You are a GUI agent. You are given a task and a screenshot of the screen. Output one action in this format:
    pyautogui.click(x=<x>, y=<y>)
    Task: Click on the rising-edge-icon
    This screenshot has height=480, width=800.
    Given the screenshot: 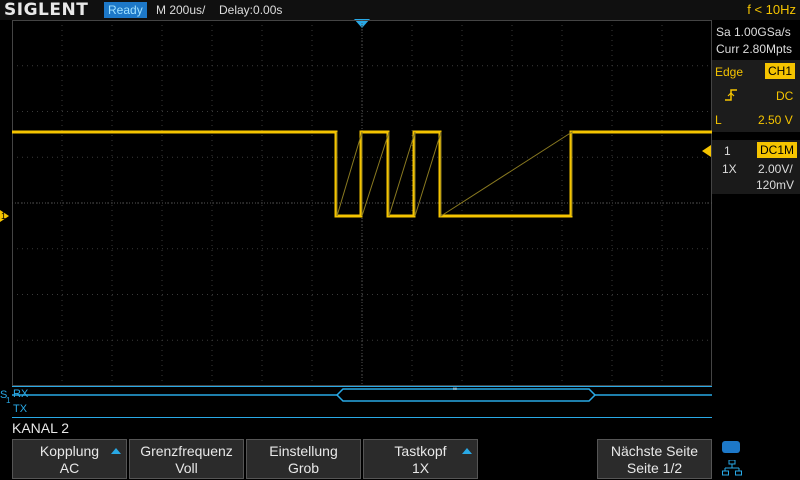 What is the action you would take?
    pyautogui.click(x=731, y=95)
    